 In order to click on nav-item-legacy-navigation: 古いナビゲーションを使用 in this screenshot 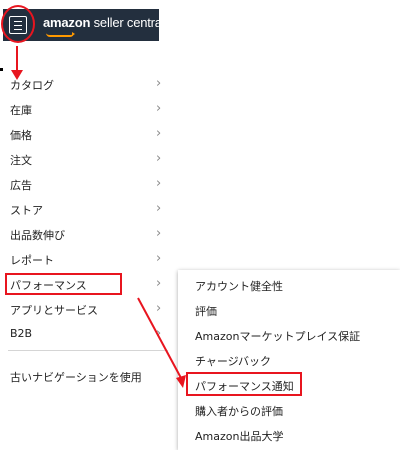, I will do `click(85, 376)`.